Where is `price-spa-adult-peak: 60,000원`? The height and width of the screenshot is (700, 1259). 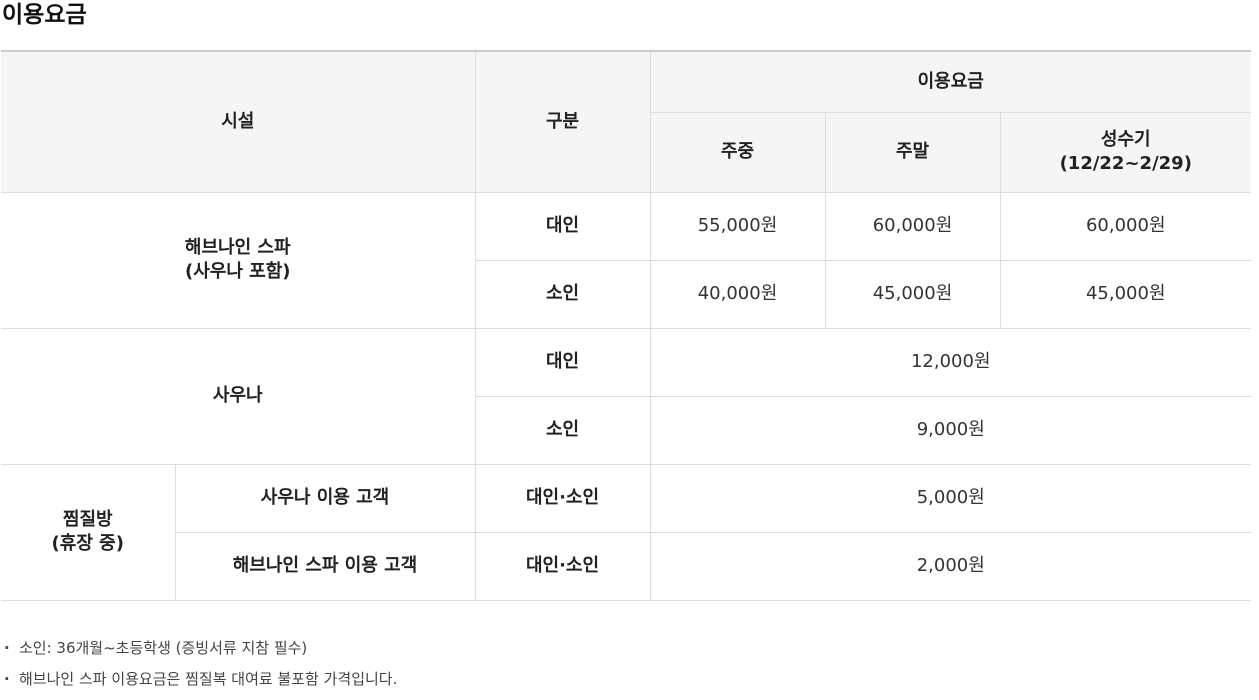
price-spa-adult-peak: 60,000원 is located at coordinates (1125, 226).